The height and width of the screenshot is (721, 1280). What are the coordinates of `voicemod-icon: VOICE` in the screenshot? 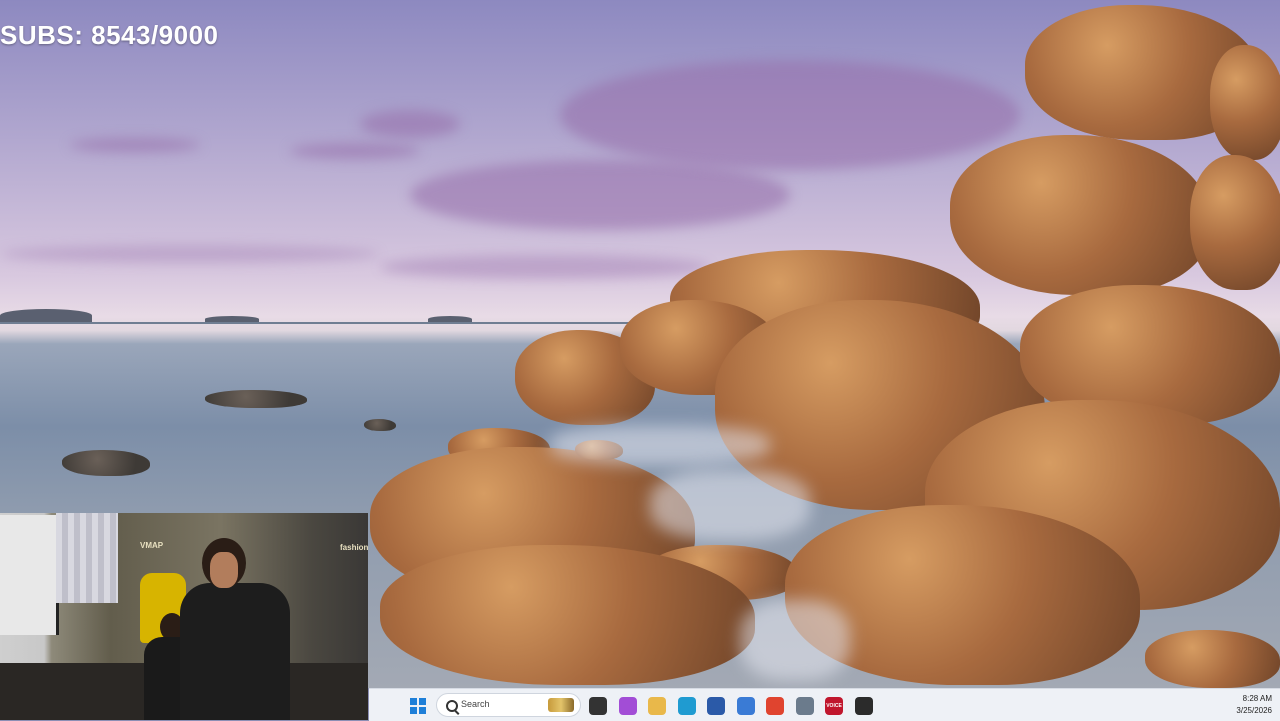 It's located at (834, 706).